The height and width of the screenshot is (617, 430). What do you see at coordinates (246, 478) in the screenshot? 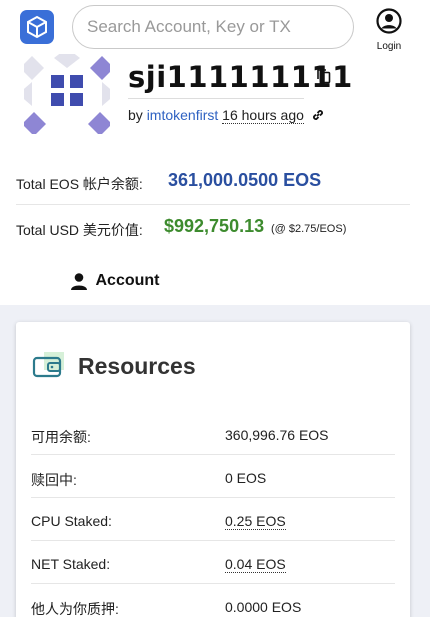
I see `resource-value: 0 EOS` at bounding box center [246, 478].